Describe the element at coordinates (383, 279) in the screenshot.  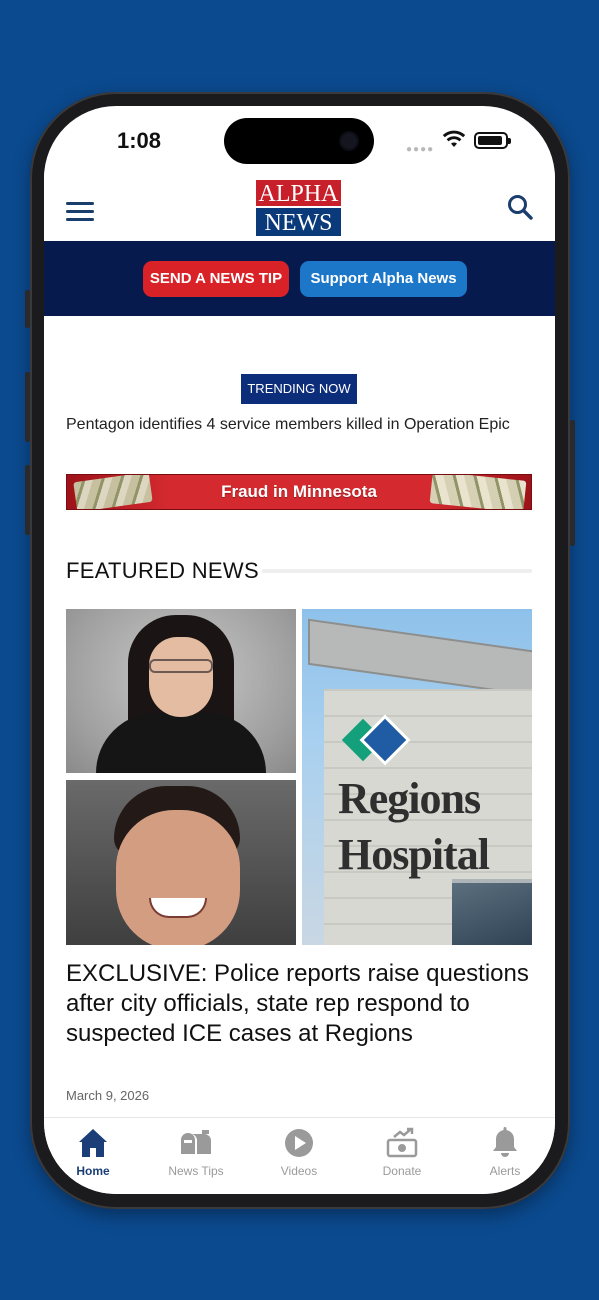
I see `support-alpha-news-button: Support Alpha News` at that location.